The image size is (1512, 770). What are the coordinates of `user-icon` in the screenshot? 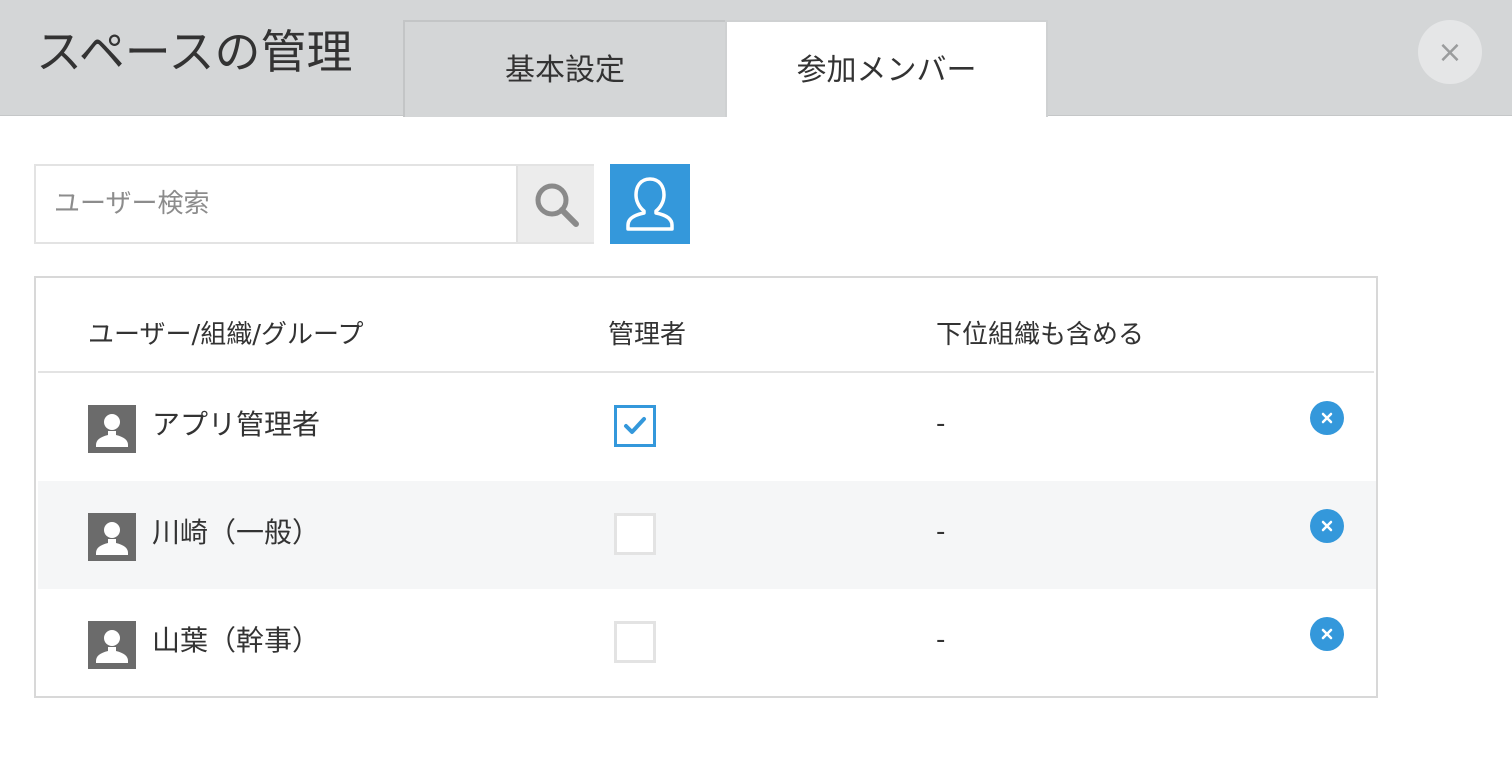 It's located at (650, 204).